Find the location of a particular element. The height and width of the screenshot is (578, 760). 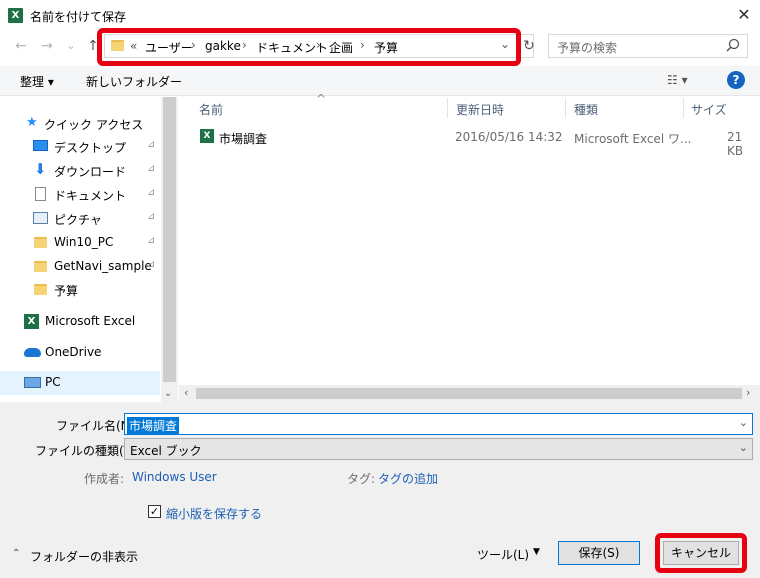

organize-button: 整理 ▾ is located at coordinates (37, 81).